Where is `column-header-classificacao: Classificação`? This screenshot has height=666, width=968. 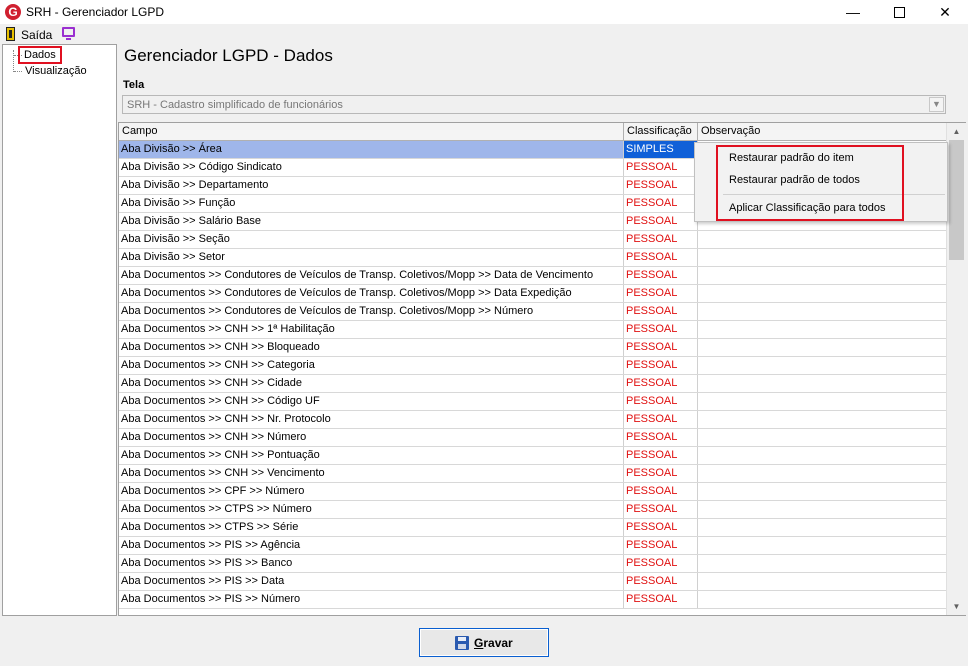
column-header-classificacao: Classificação is located at coordinates (661, 131).